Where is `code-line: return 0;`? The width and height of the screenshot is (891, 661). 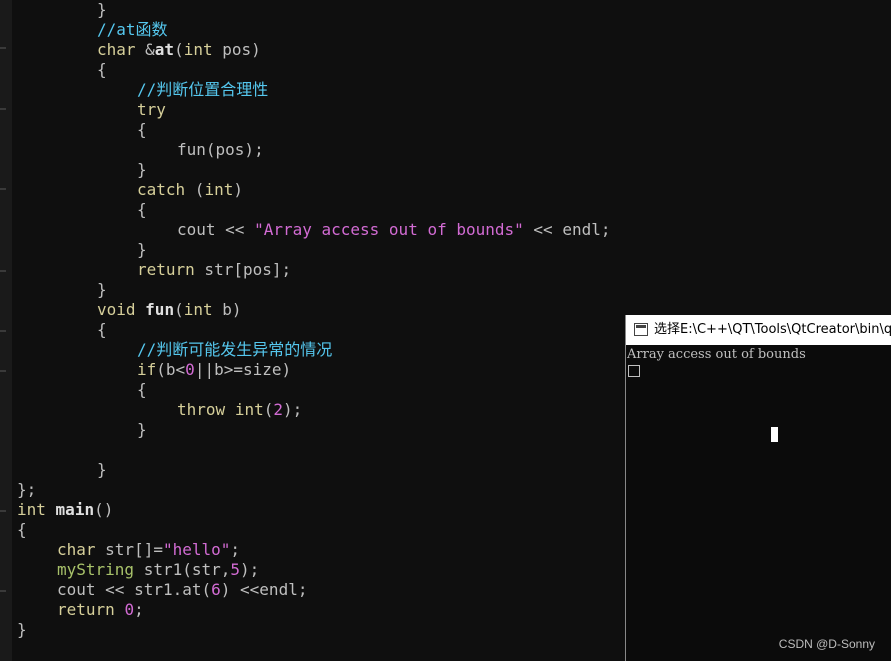
code-line: return 0; is located at coordinates (100, 610).